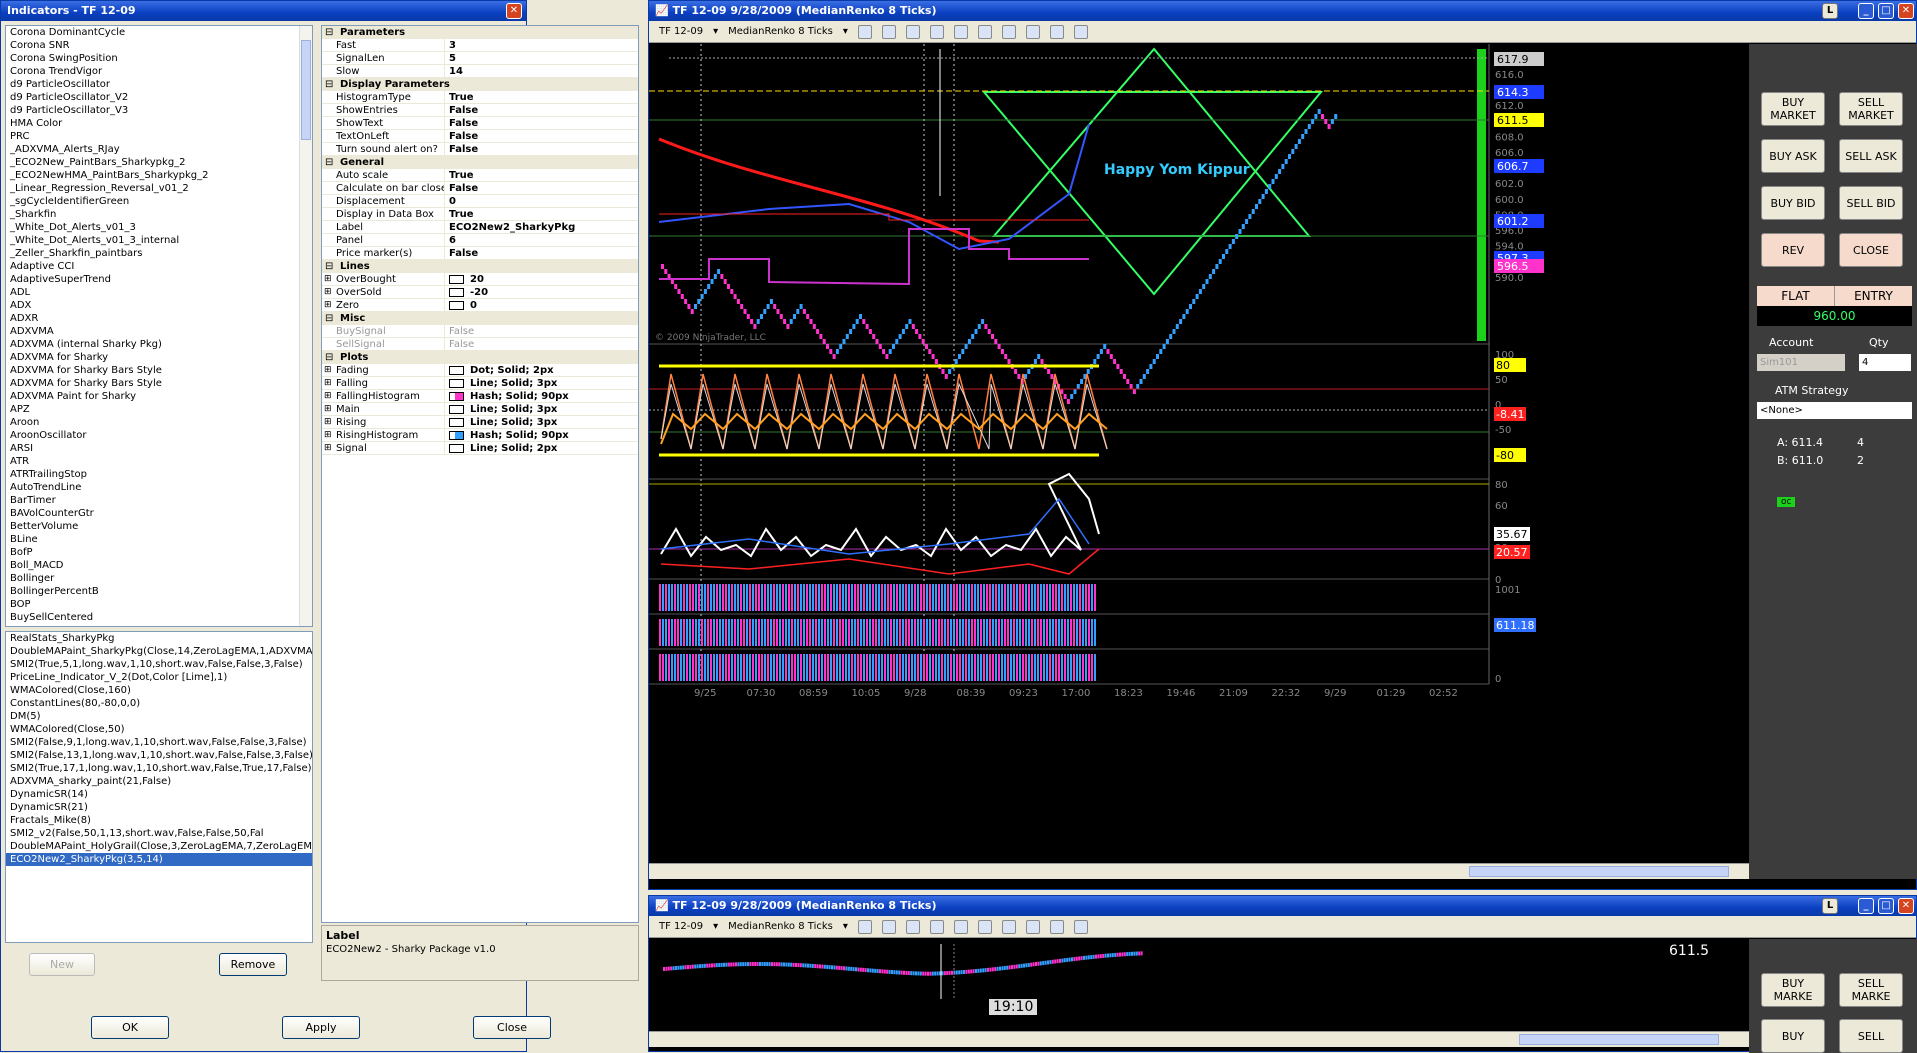  Describe the element at coordinates (159, 45) in the screenshot. I see `list-item: Corona SNR` at that location.